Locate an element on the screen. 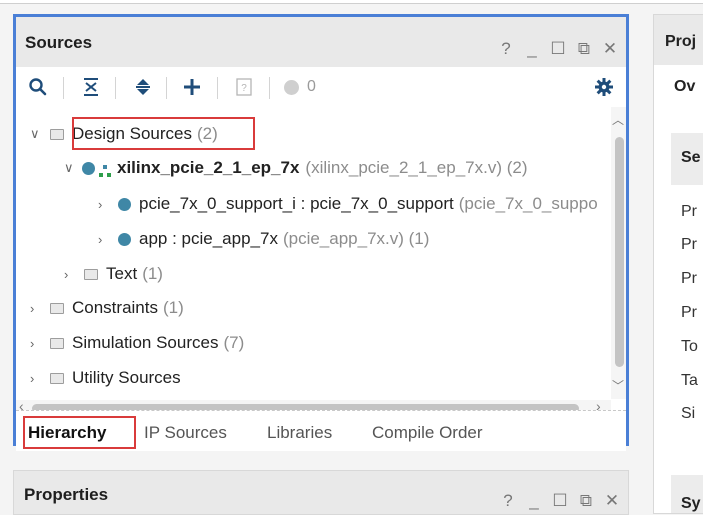  project-summary-panel: Proj Ov Se Pr Pr Pr Pr To Ta Si Sy is located at coordinates (678, 264).